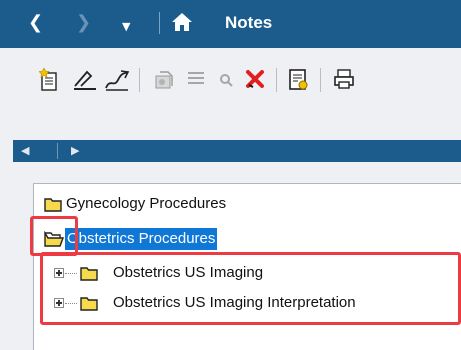 The height and width of the screenshot is (350, 461). Describe the element at coordinates (344, 79) in the screenshot. I see `print-icon` at that location.